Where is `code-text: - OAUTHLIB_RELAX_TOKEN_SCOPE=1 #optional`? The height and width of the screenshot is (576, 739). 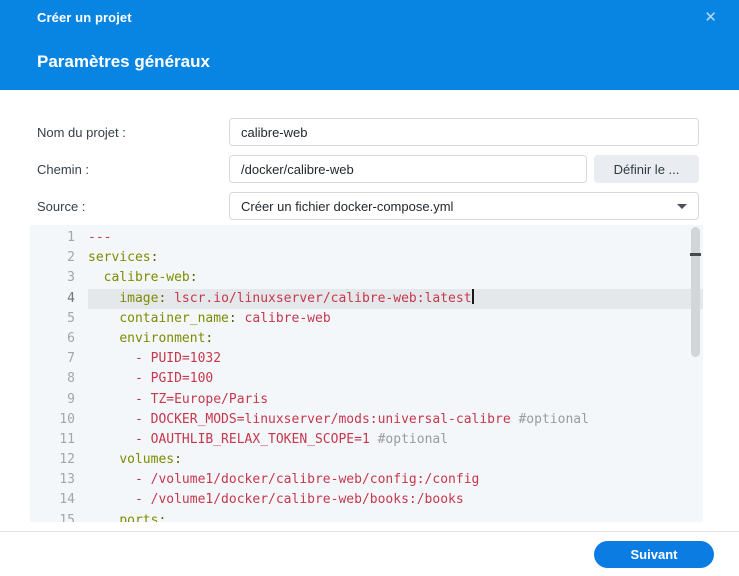 code-text: - OAUTHLIB_RELAX_TOKEN_SCOPE=1 #optional is located at coordinates (291, 439).